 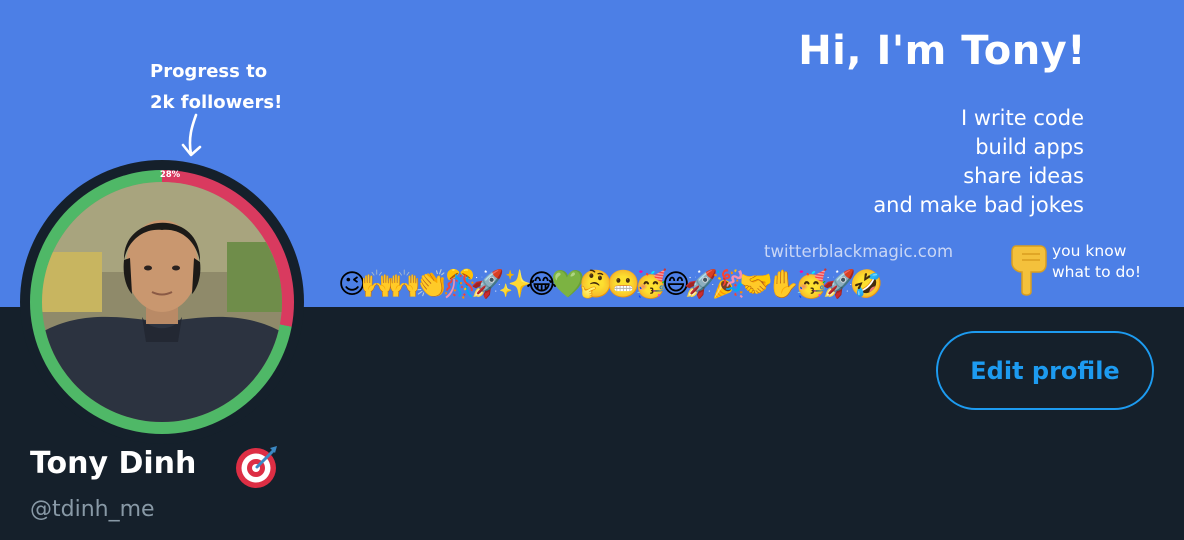 What do you see at coordinates (230, 87) in the screenshot?
I see `progress-note: Progress to 2k followers!` at bounding box center [230, 87].